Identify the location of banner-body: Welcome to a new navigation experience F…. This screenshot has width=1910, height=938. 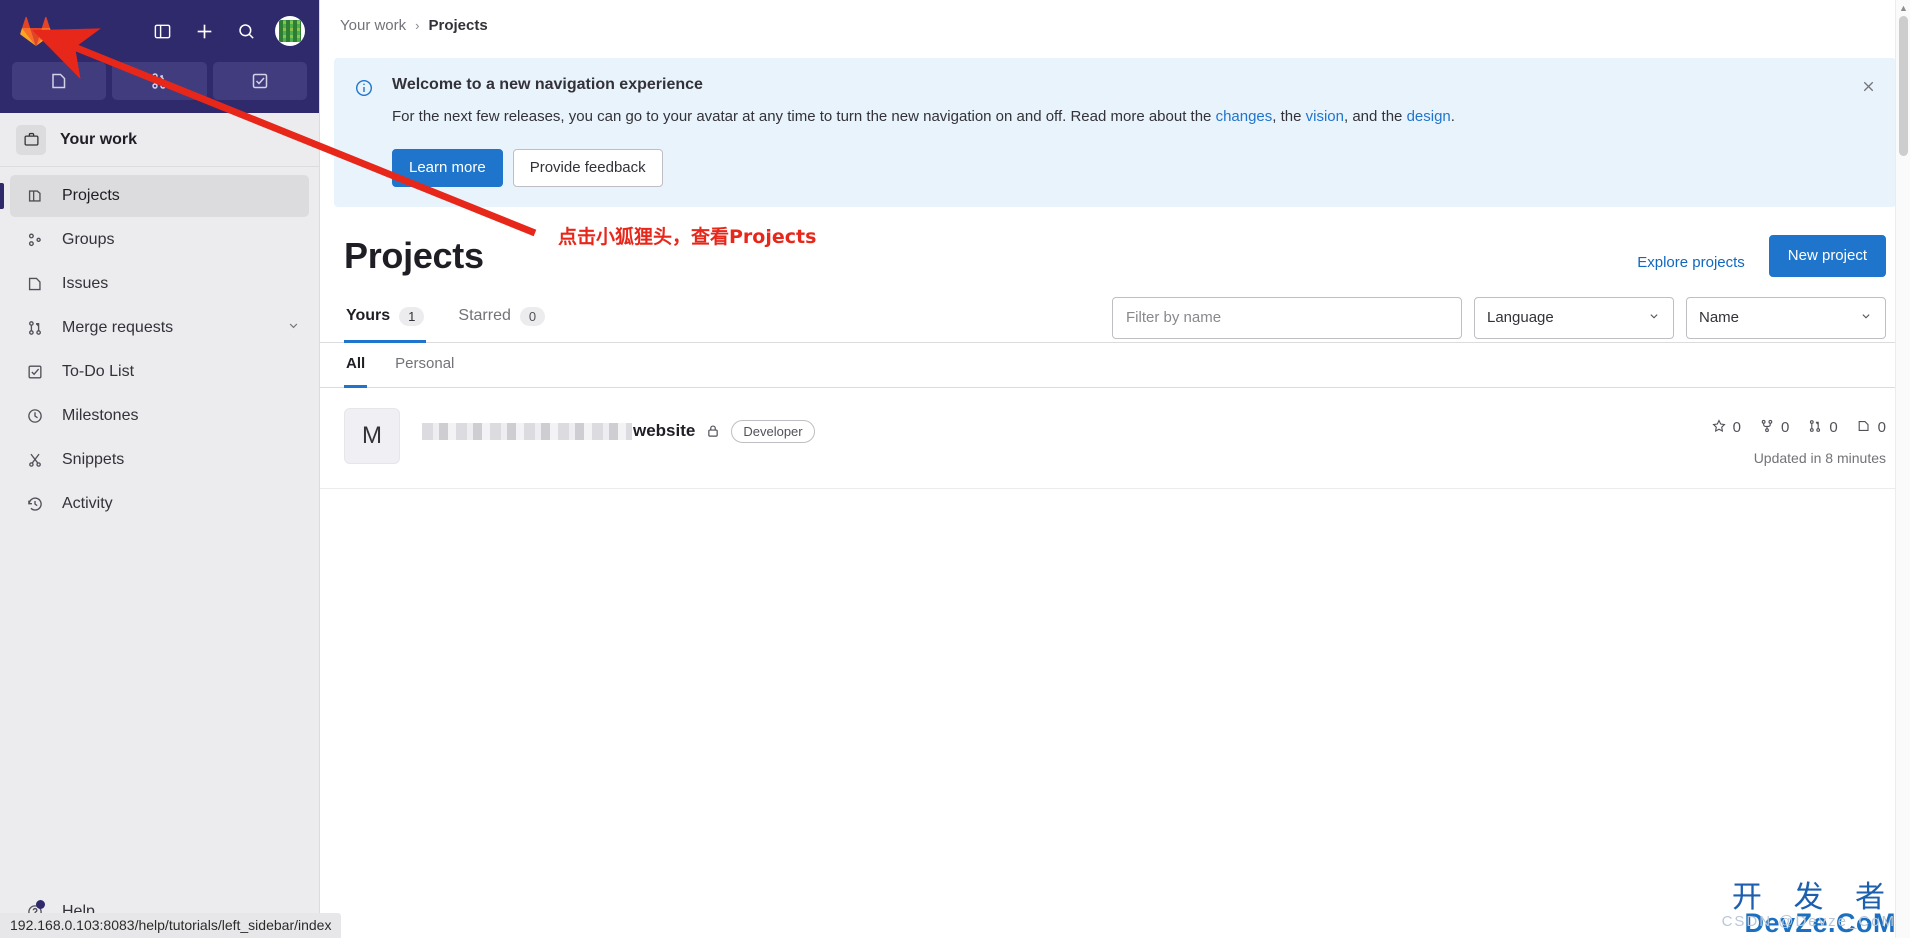
(1126, 131).